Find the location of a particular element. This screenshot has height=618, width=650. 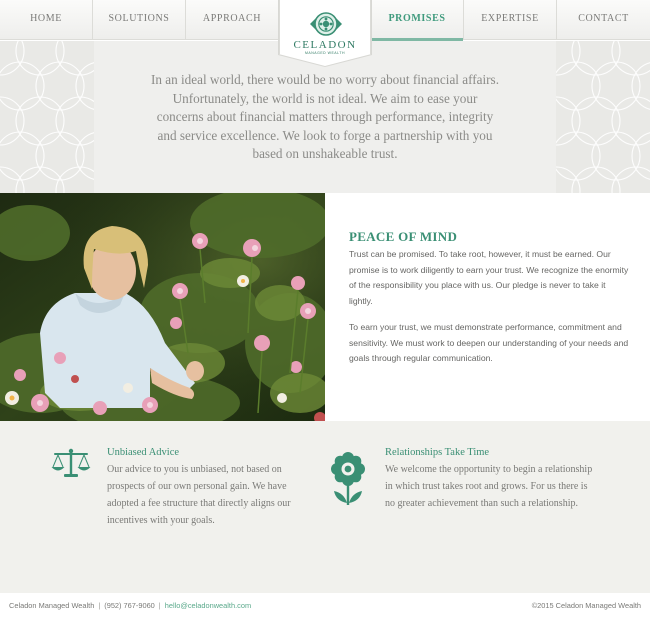

footer-company-name: Celadon Managed Wealth is located at coordinates (52, 605).